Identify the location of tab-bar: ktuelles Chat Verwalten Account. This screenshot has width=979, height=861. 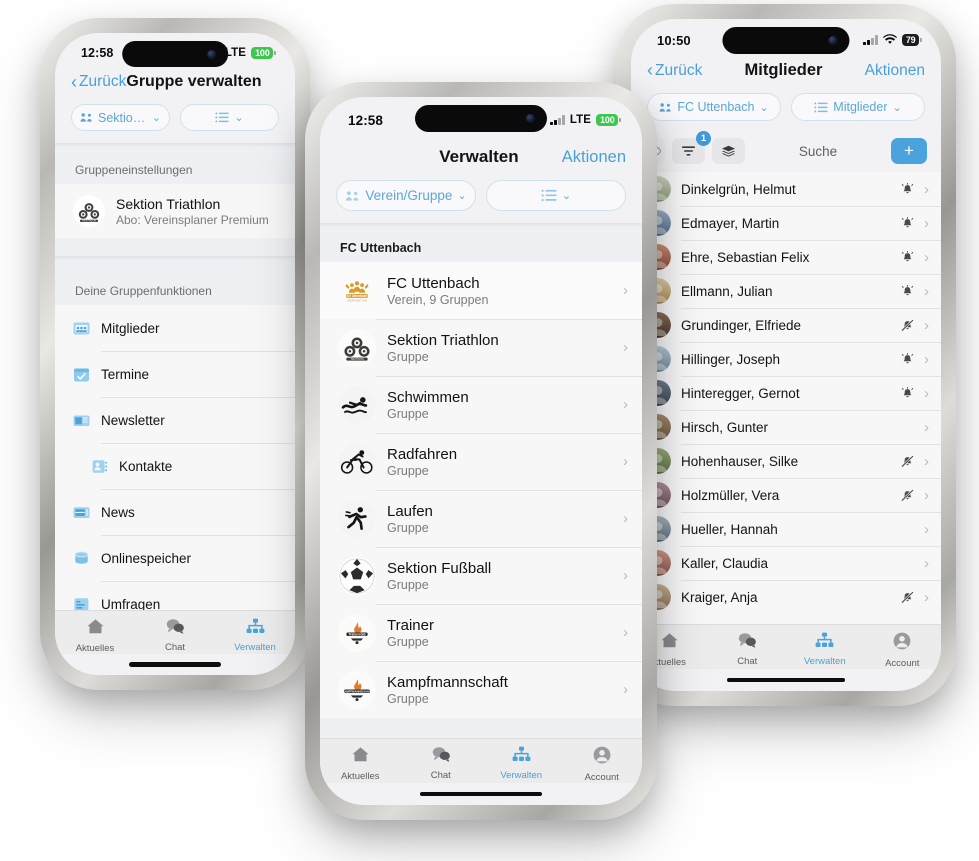
(786, 646).